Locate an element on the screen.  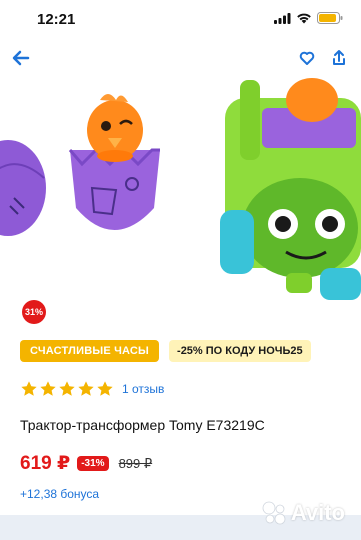
battery-icon is located at coordinates (330, 18).